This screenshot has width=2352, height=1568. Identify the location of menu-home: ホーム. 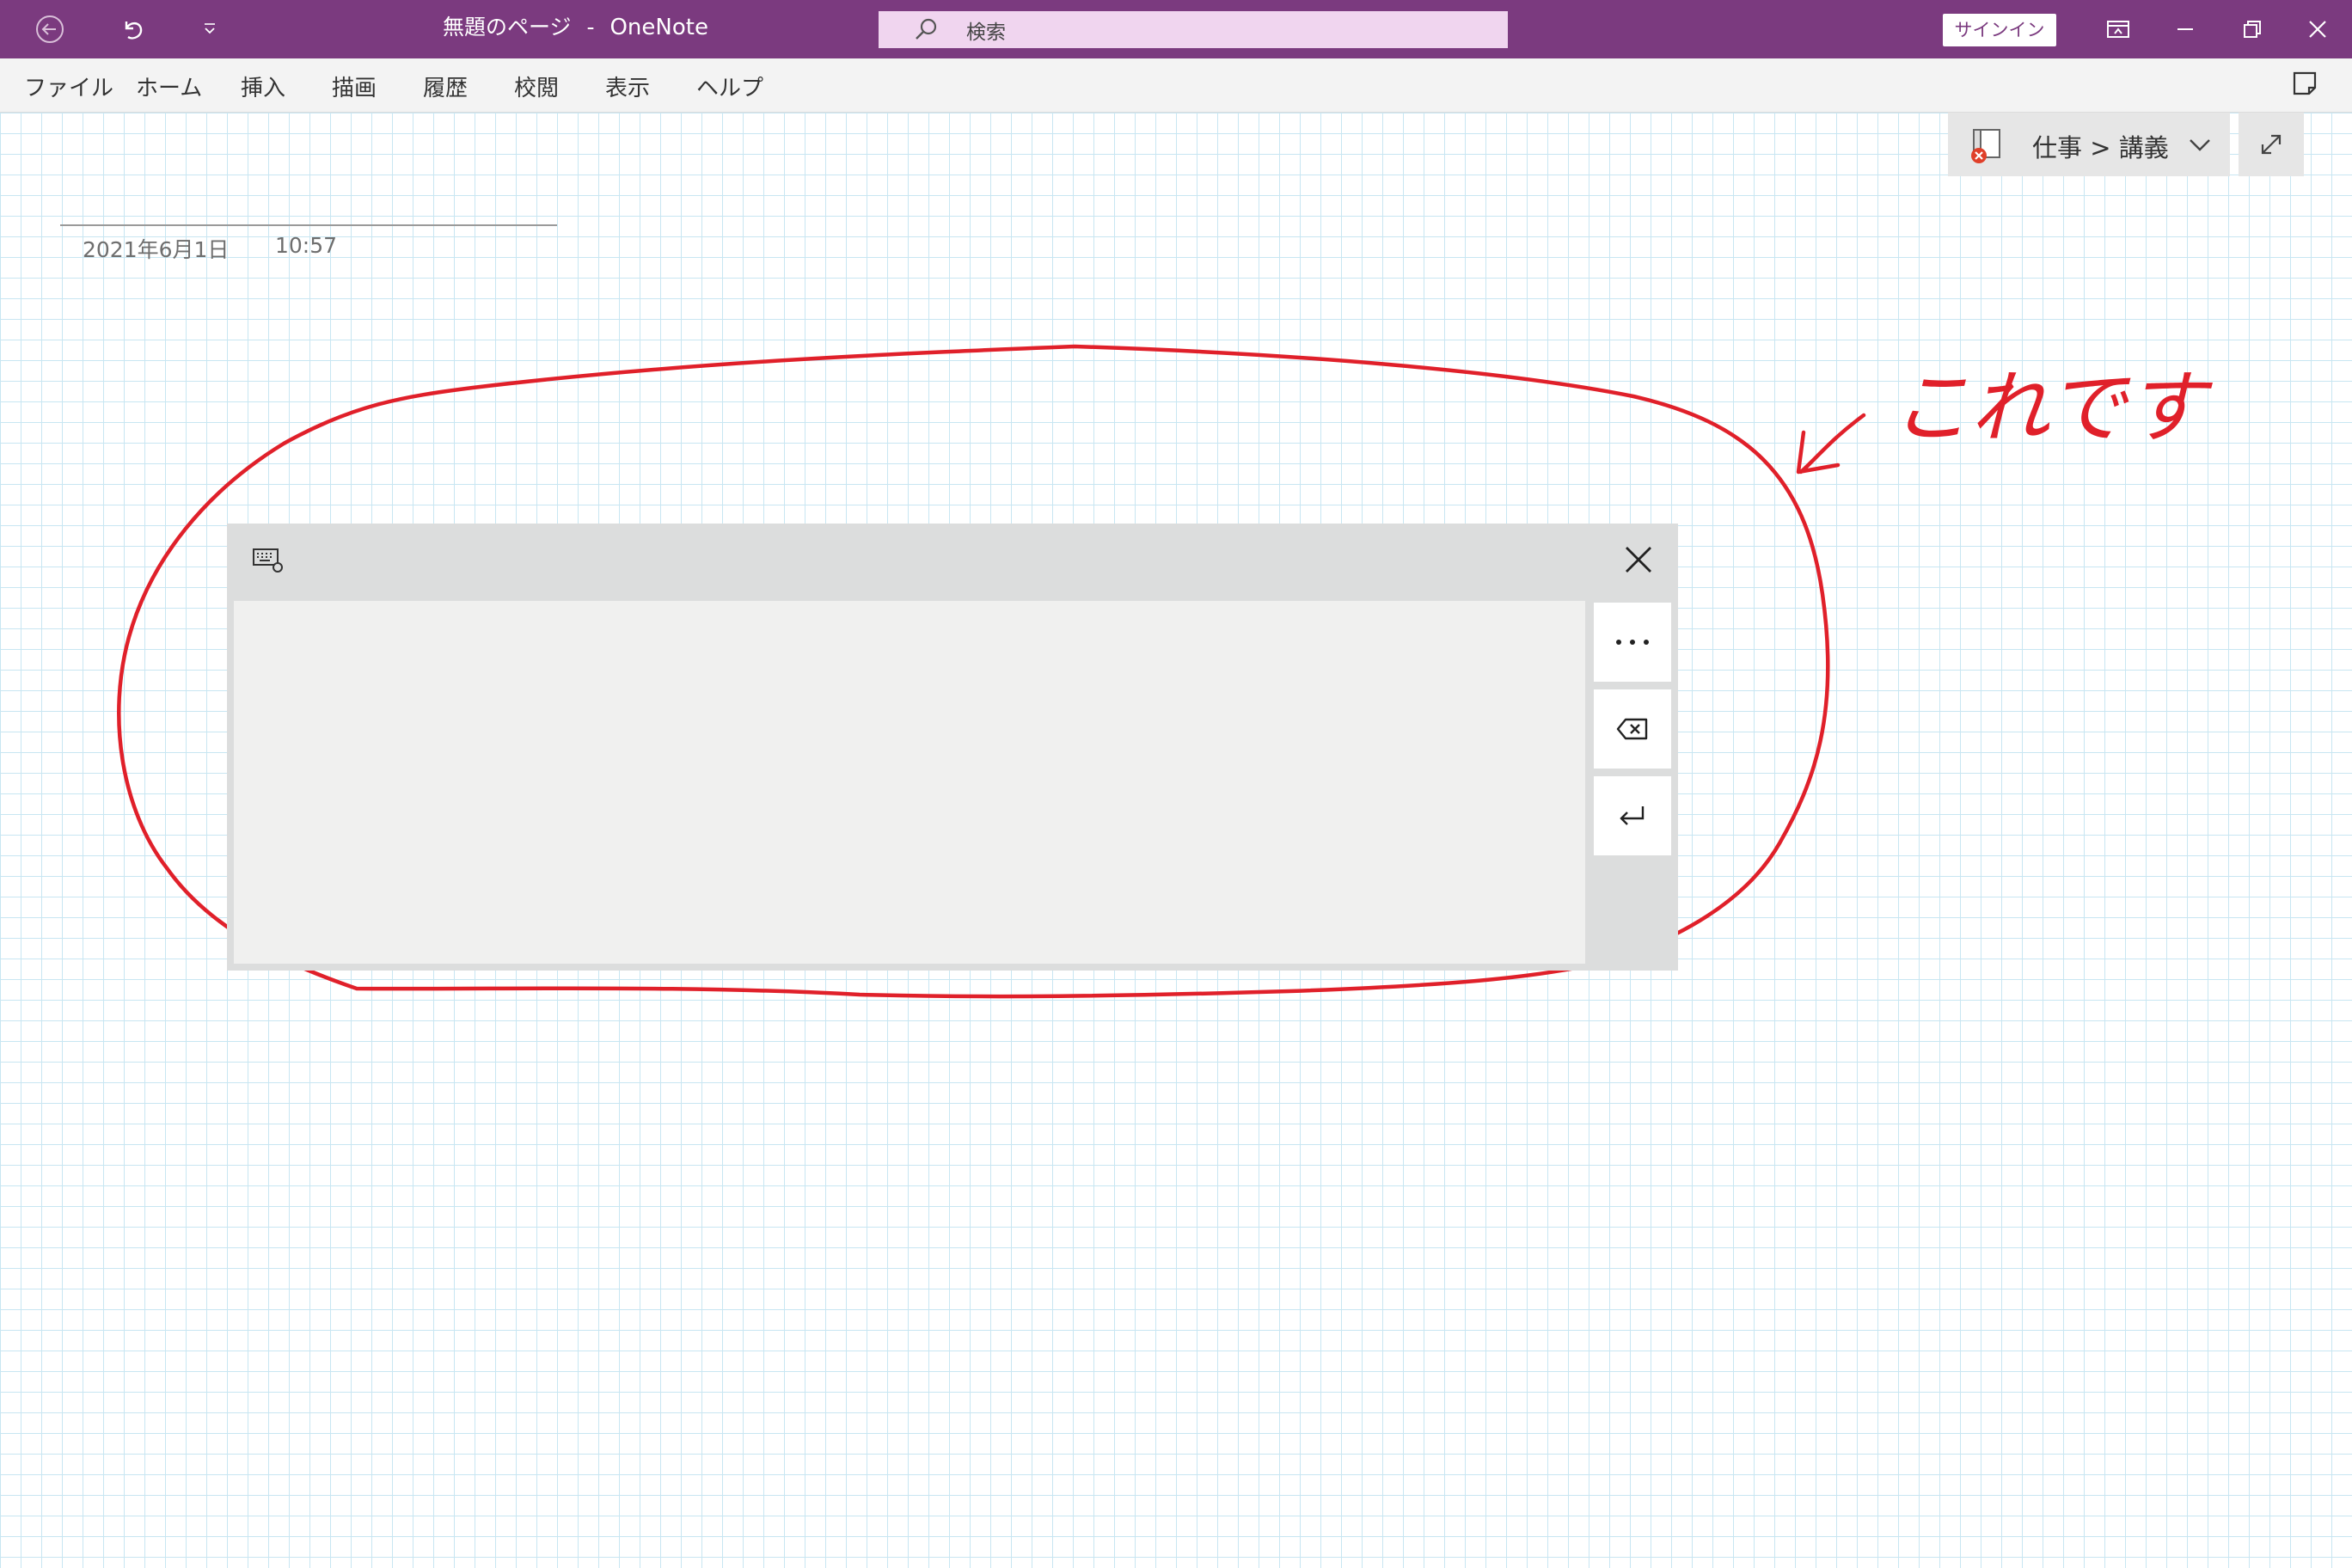
(169, 86).